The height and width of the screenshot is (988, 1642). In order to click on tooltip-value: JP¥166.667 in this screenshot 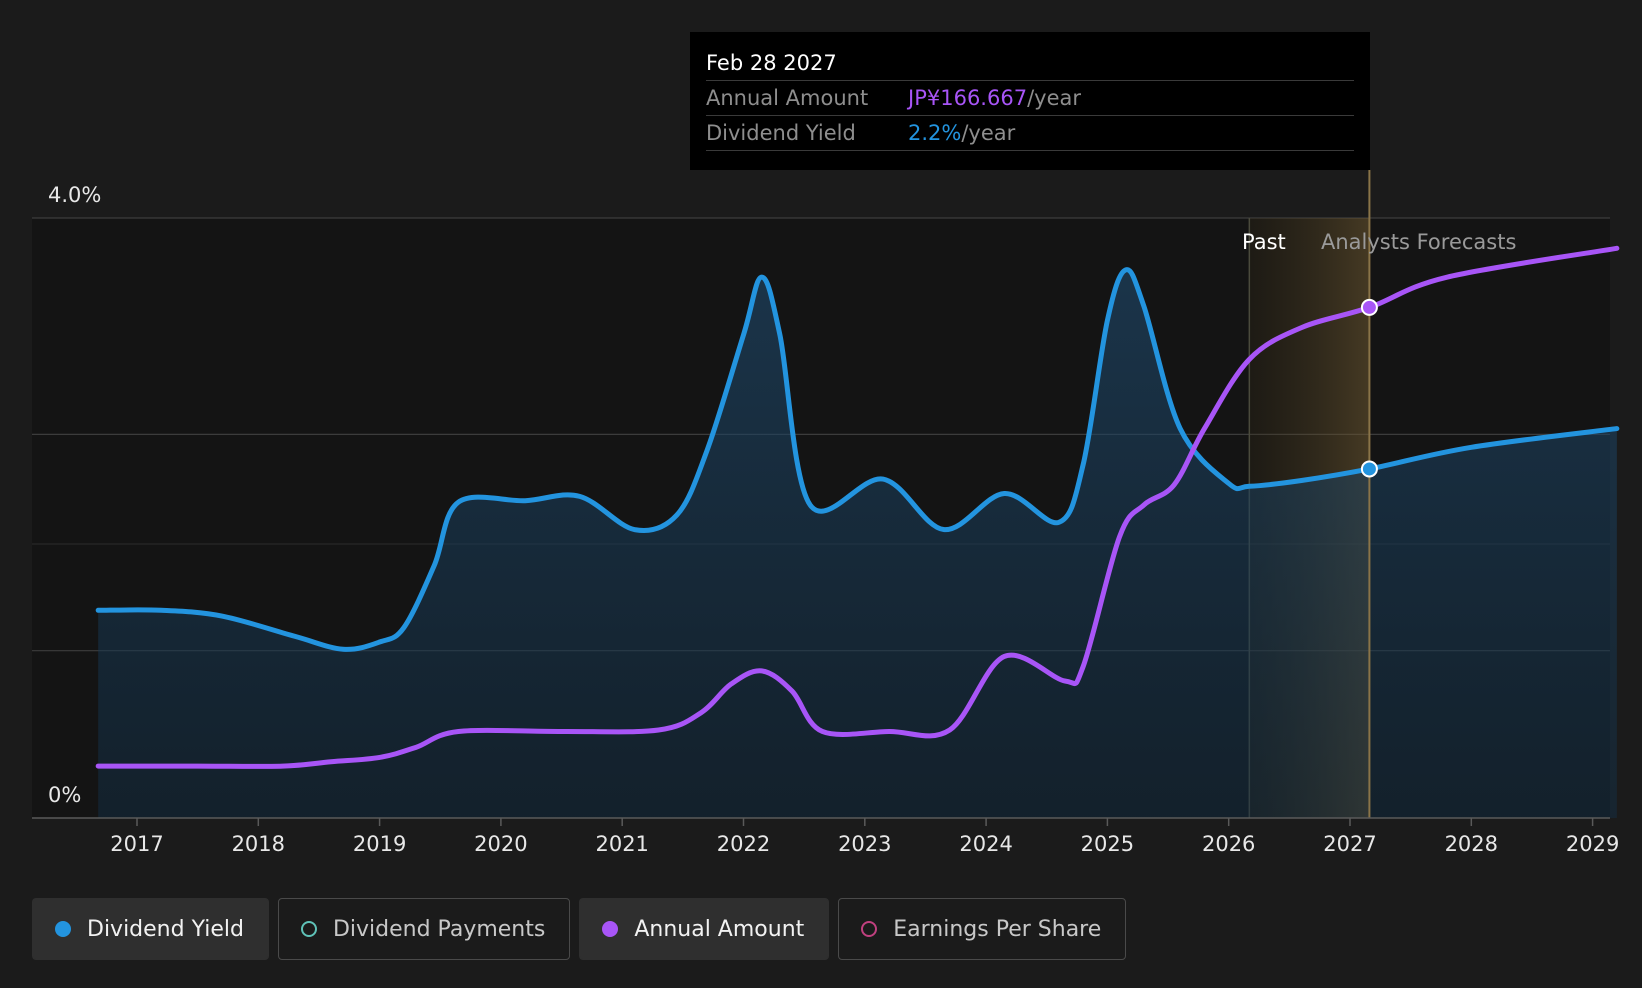, I will do `click(968, 98)`.